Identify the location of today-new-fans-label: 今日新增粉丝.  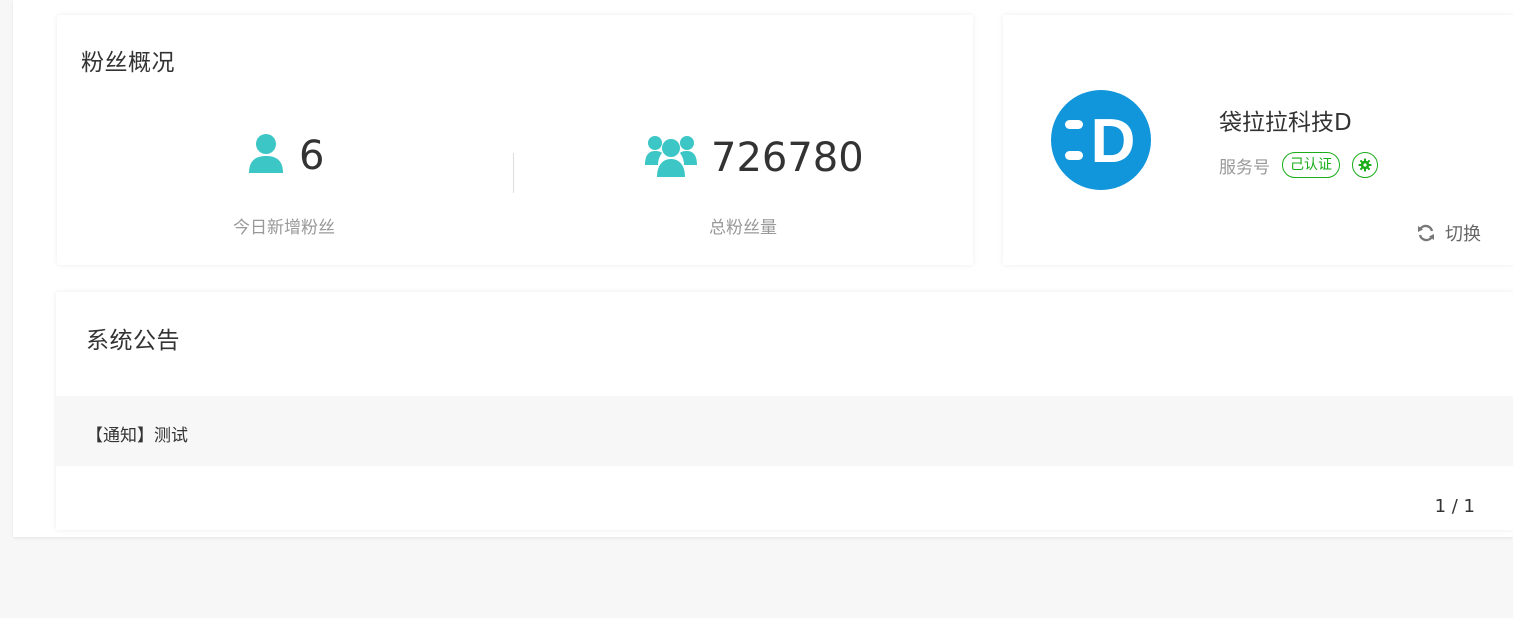
(284, 228).